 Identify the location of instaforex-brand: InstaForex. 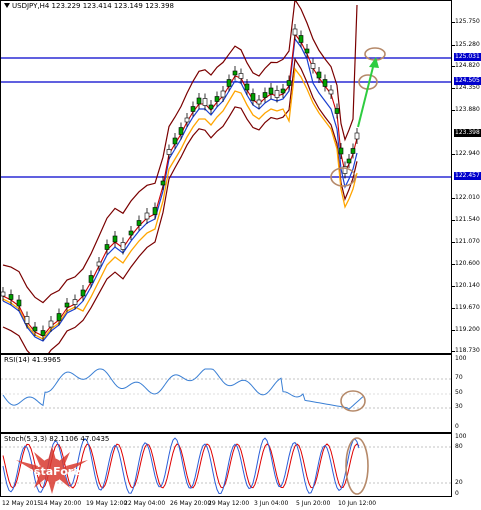
(55, 471).